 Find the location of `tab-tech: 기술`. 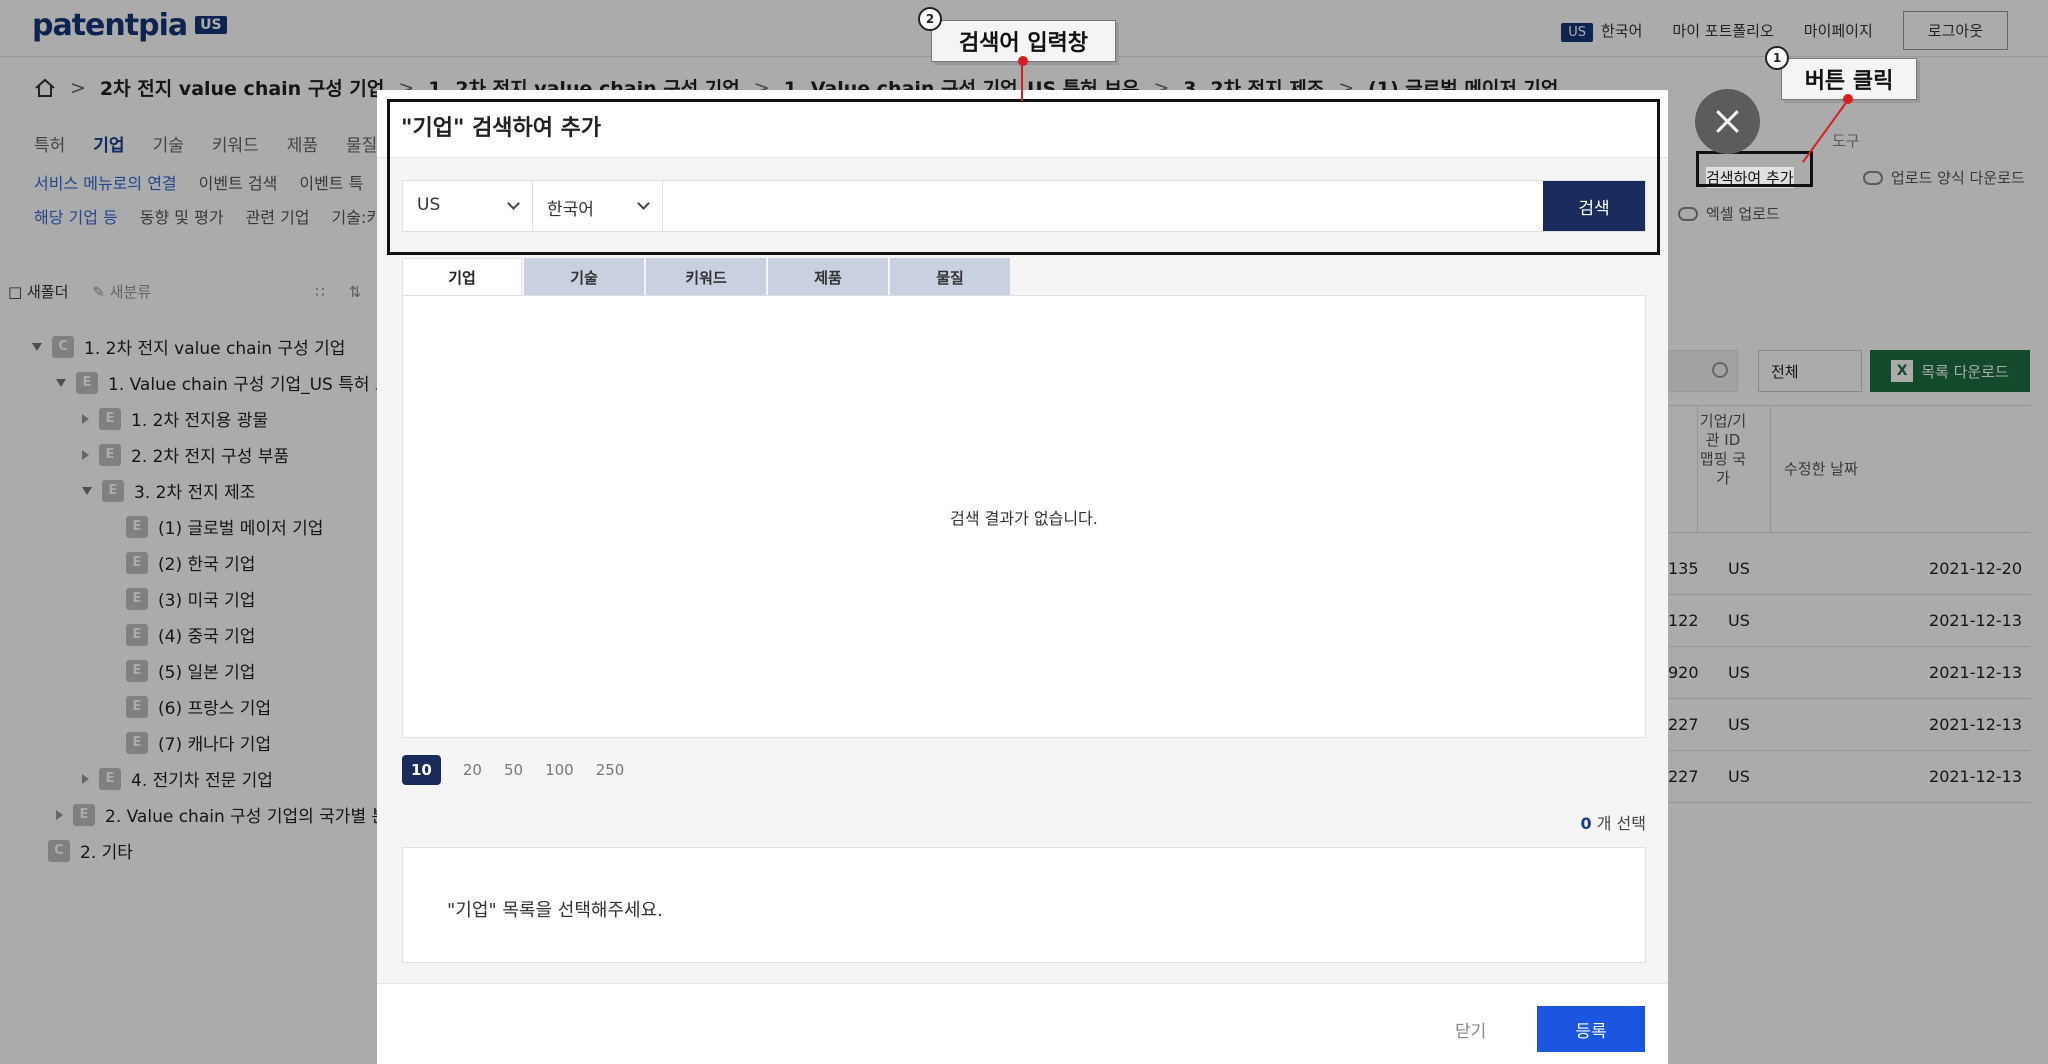

tab-tech: 기술 is located at coordinates (584, 277).